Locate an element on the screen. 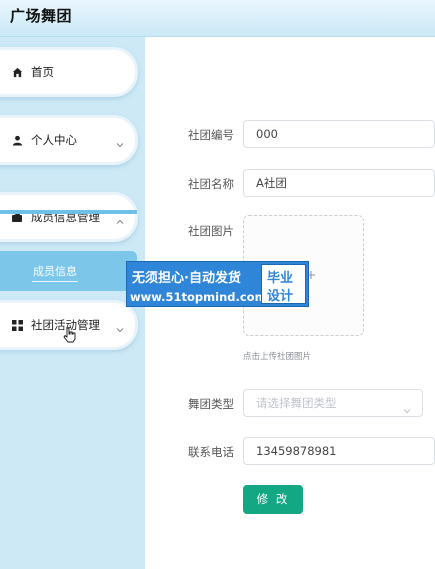 The height and width of the screenshot is (569, 435). submenu-divider is located at coordinates (68, 212).